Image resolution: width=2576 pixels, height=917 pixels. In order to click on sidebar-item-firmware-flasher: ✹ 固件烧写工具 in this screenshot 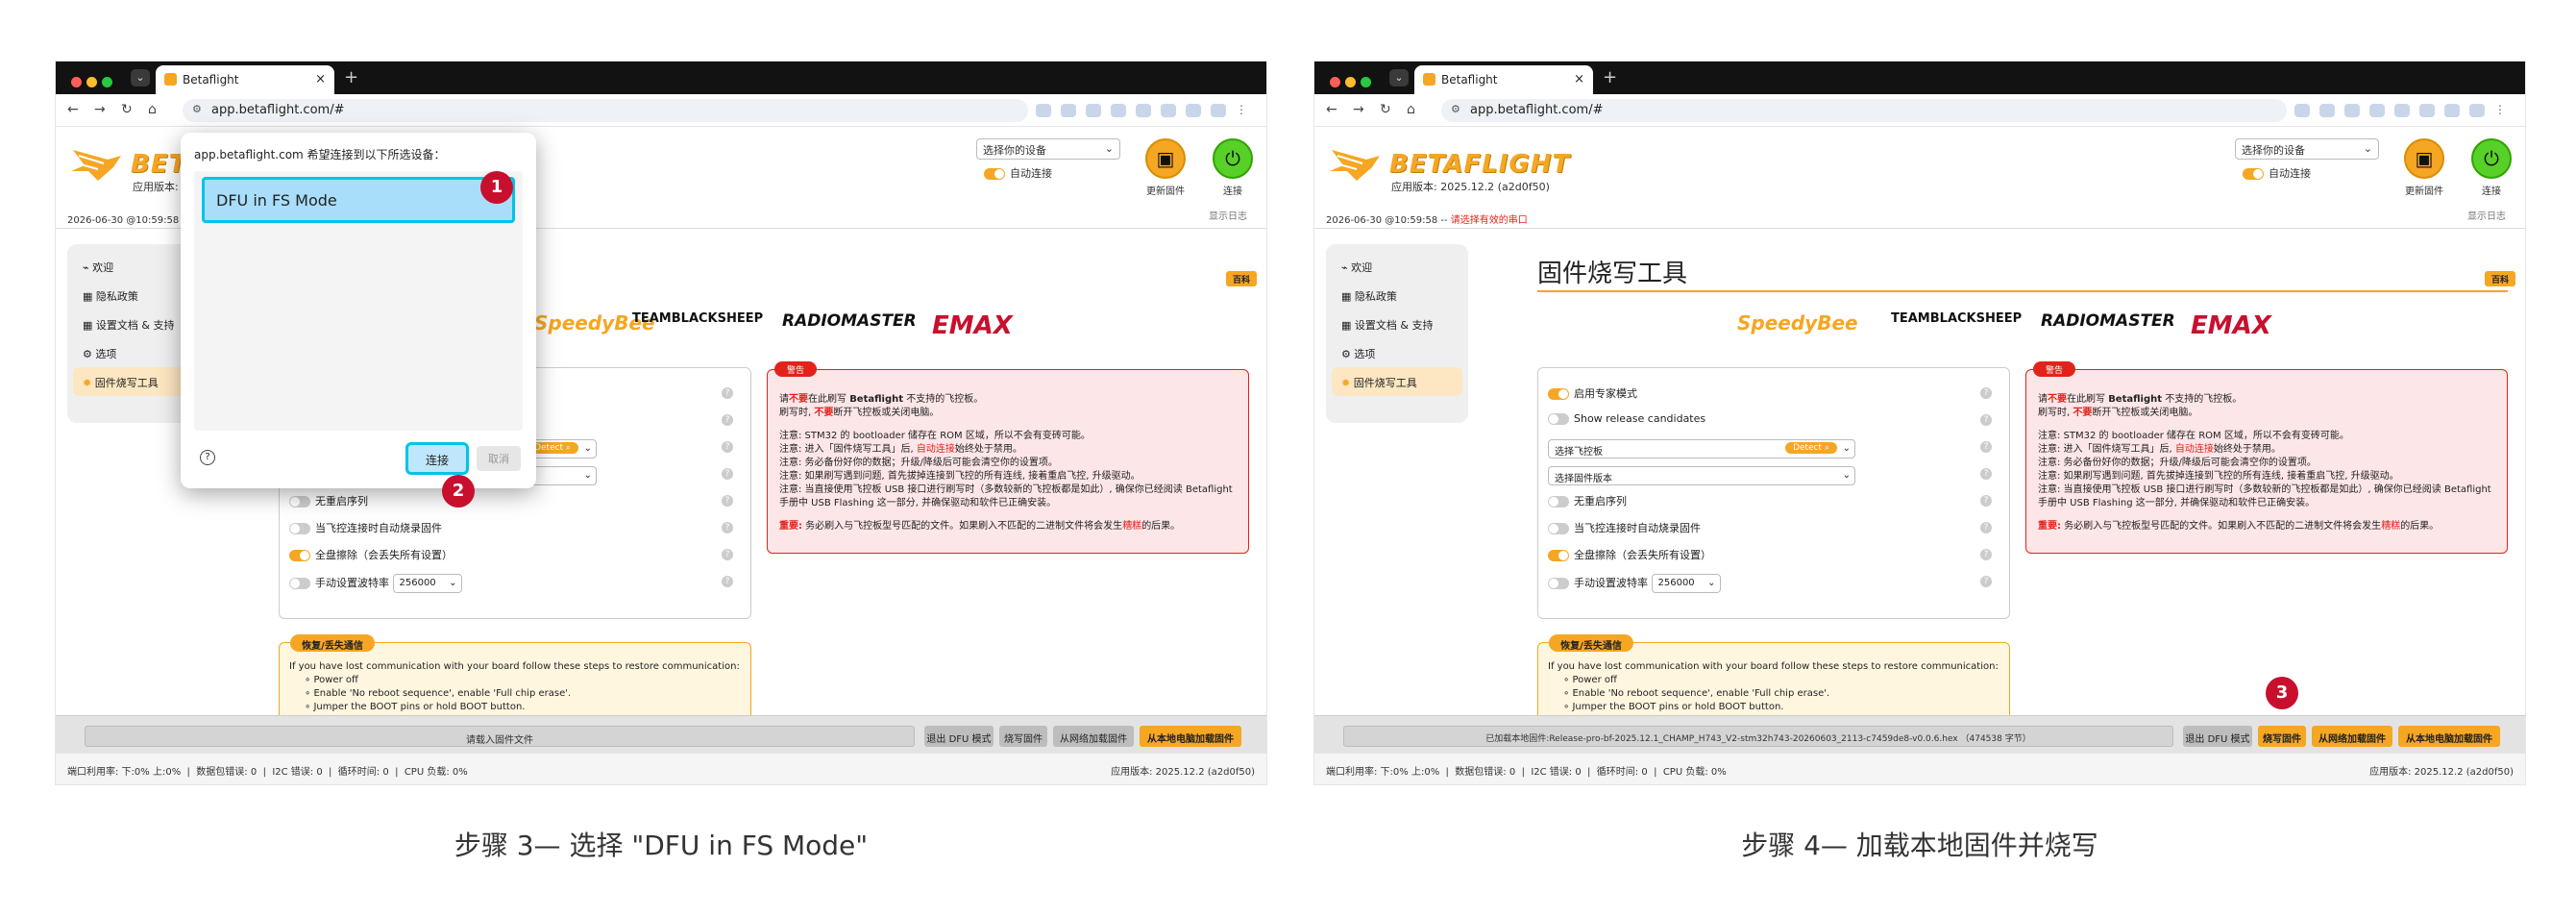, I will do `click(1397, 381)`.